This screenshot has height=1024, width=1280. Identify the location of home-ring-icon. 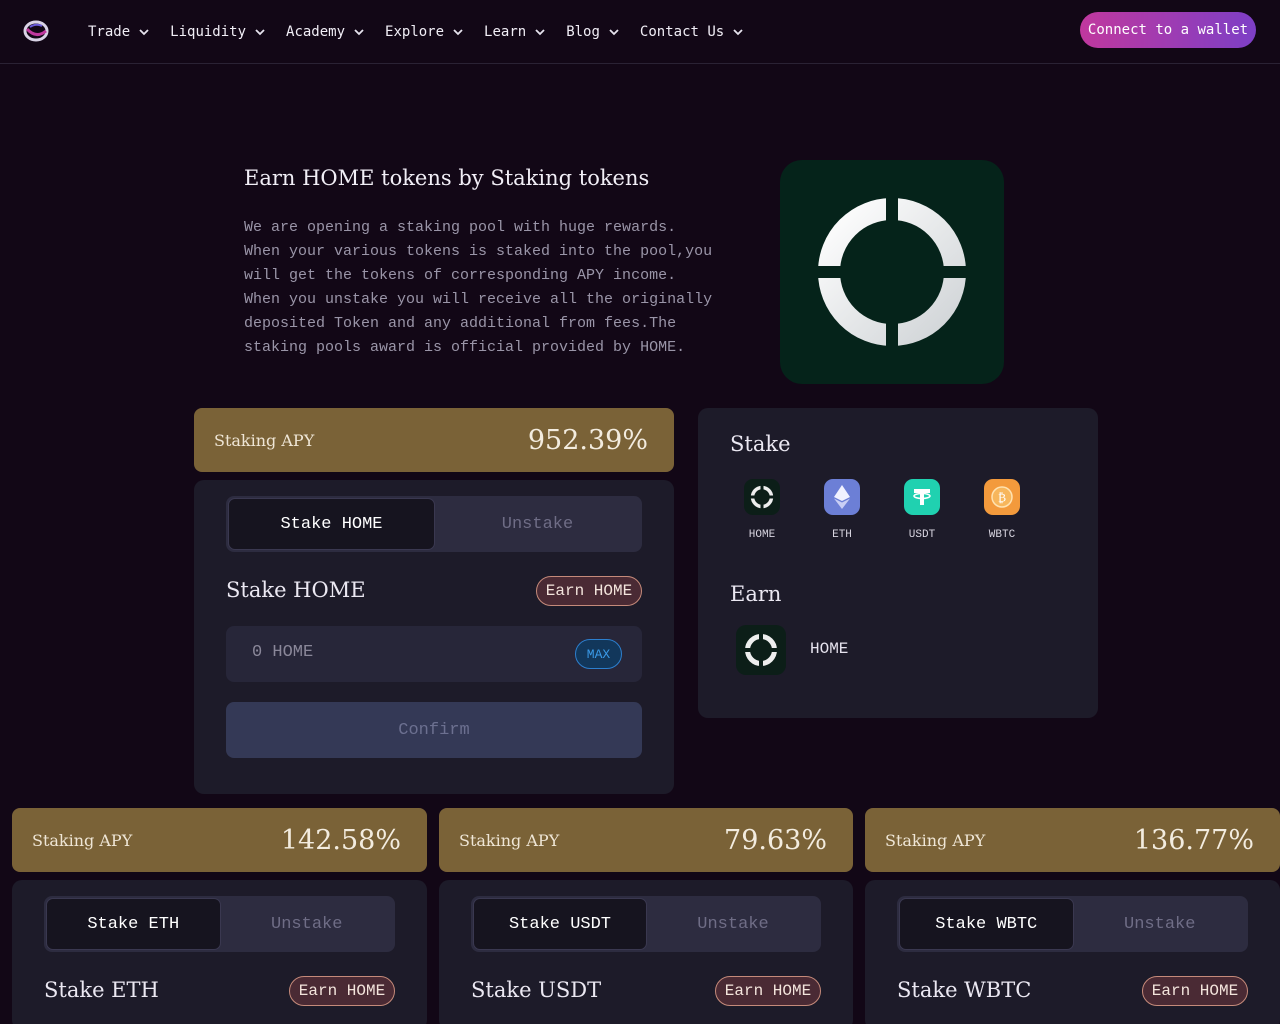
(892, 272).